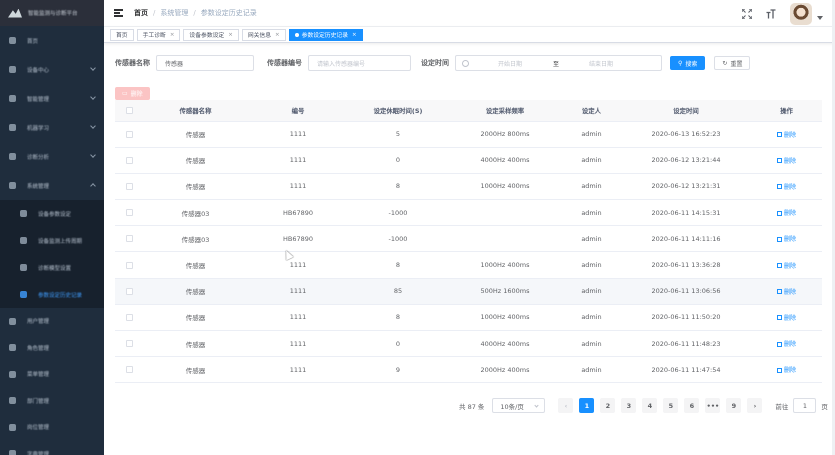 This screenshot has width=835, height=455. What do you see at coordinates (52, 448) in the screenshot?
I see `sidebar-item: 字典管理` at bounding box center [52, 448].